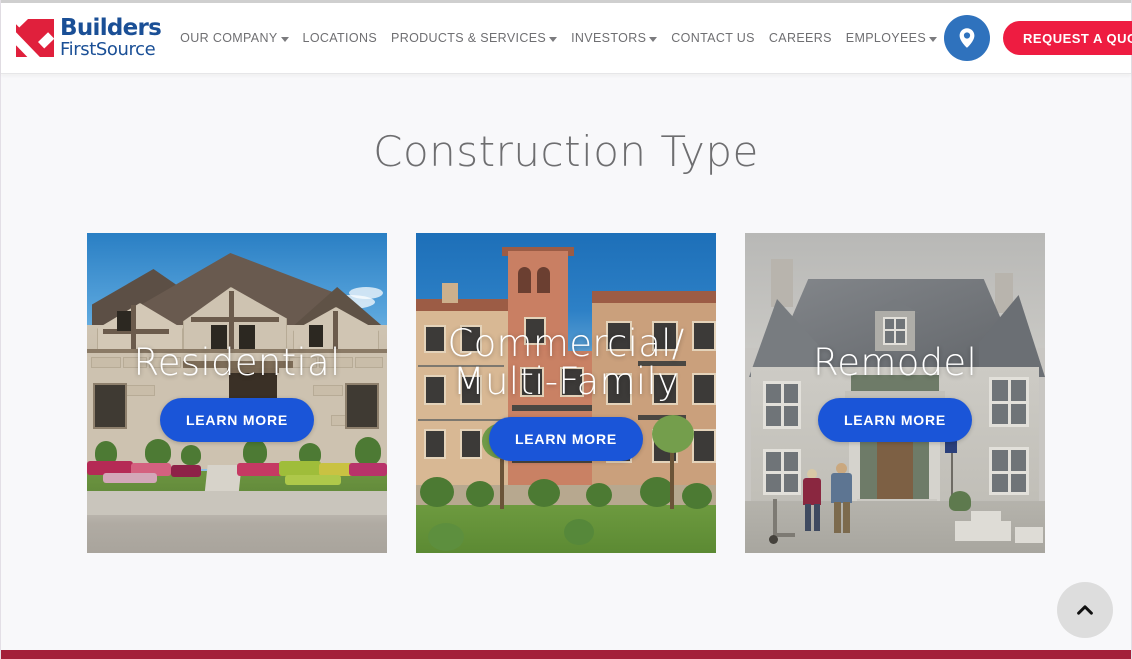 This screenshot has width=1132, height=659. What do you see at coordinates (566, 151) in the screenshot?
I see `page-title: Construction Type` at bounding box center [566, 151].